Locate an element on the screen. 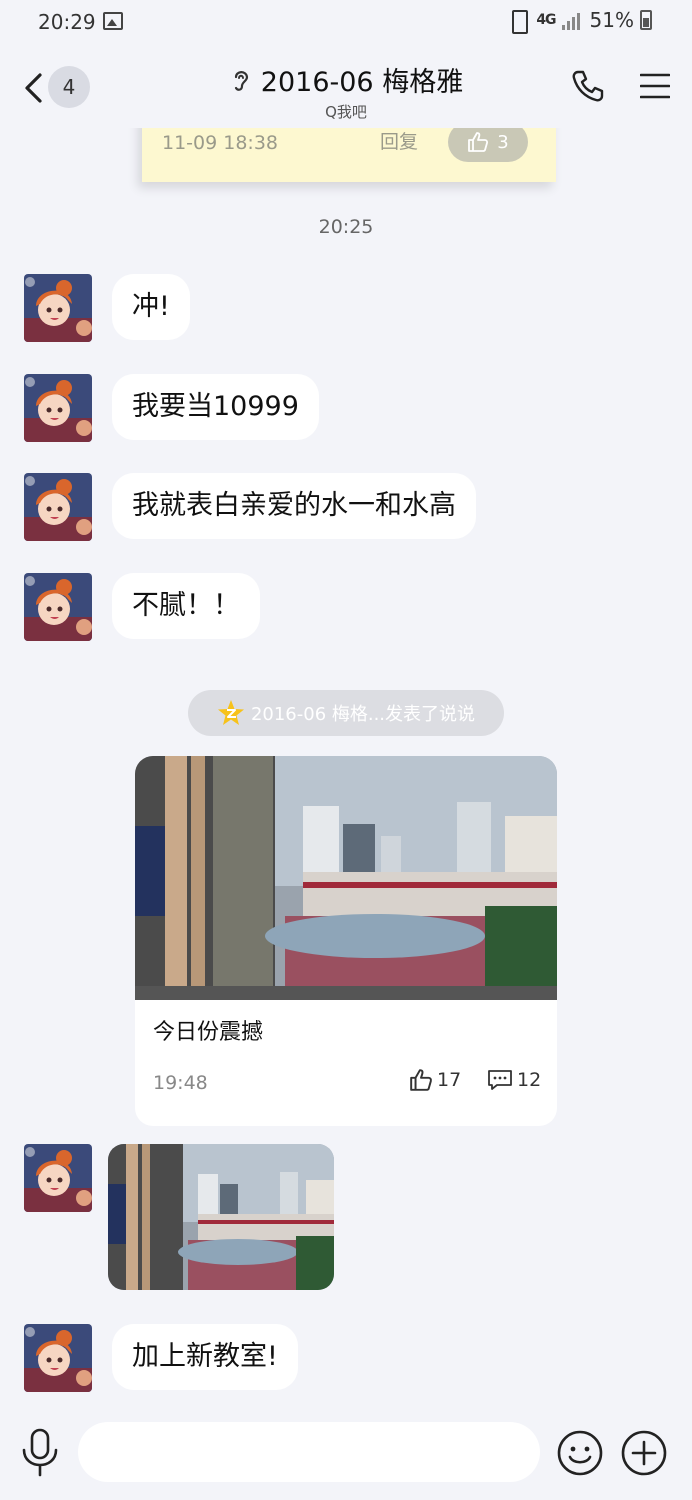 The image size is (692, 1500). chat-header: 4 2016-06 梅格雅 Q我吧 is located at coordinates (346, 87).